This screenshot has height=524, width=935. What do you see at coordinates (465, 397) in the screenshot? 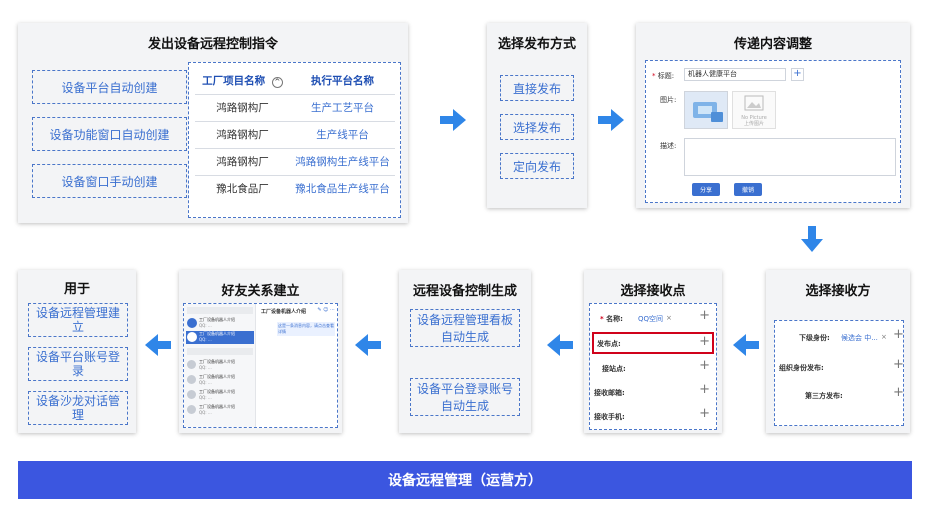
I see `account-auto-gen: 设备平台登录账号自动生成` at bounding box center [465, 397].